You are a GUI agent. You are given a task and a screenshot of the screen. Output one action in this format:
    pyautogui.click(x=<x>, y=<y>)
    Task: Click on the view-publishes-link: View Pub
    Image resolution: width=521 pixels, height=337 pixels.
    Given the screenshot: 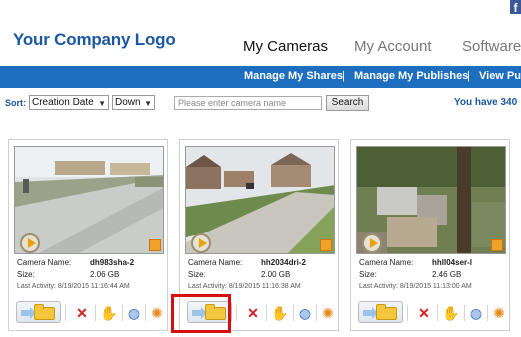 What is the action you would take?
    pyautogui.click(x=500, y=76)
    